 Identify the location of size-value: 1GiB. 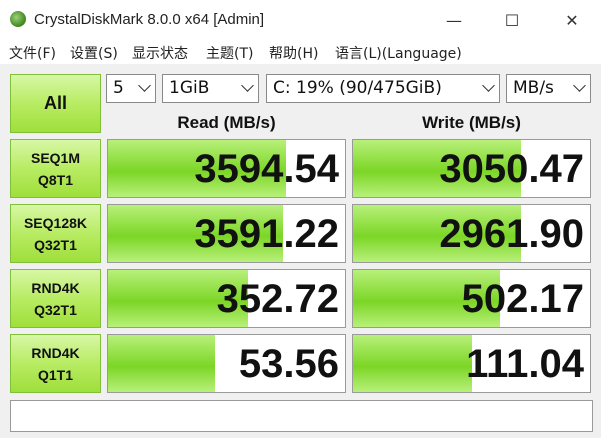
(189, 88).